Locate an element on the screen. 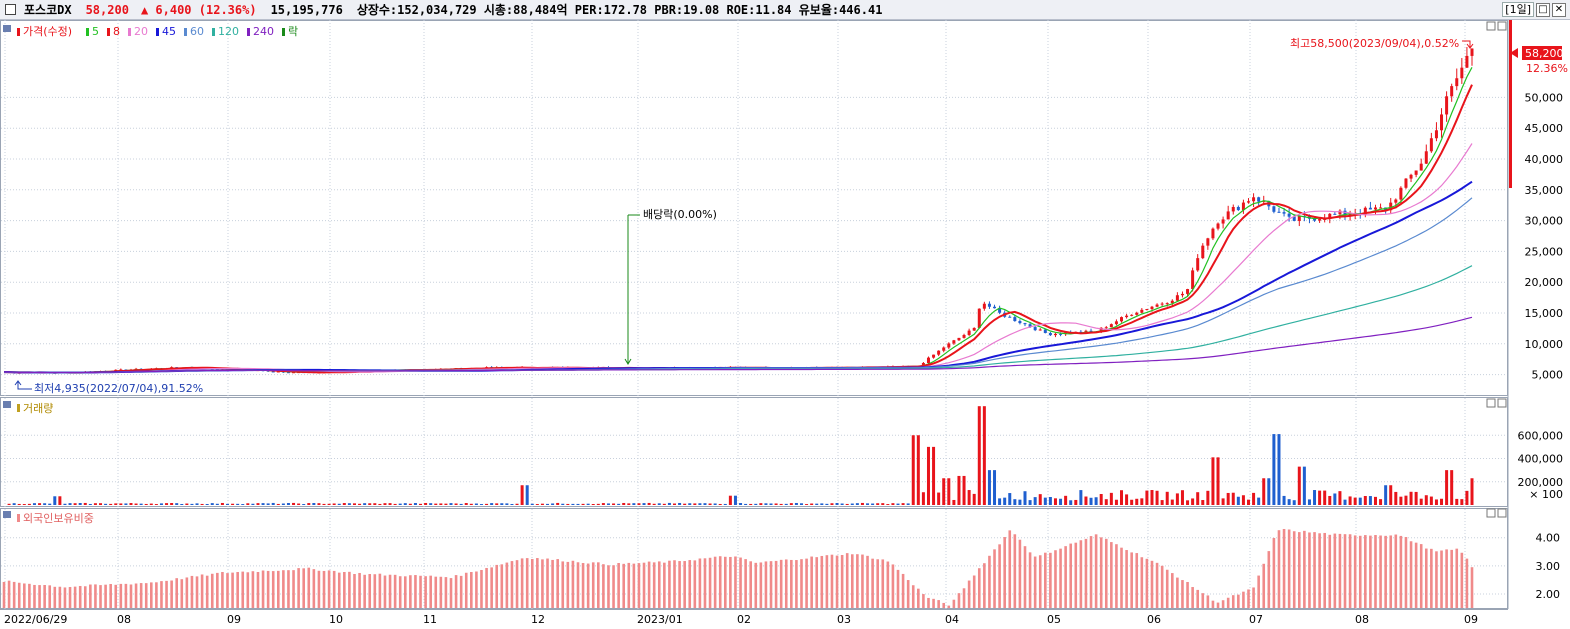  select-checkbox is located at coordinates (10, 9).